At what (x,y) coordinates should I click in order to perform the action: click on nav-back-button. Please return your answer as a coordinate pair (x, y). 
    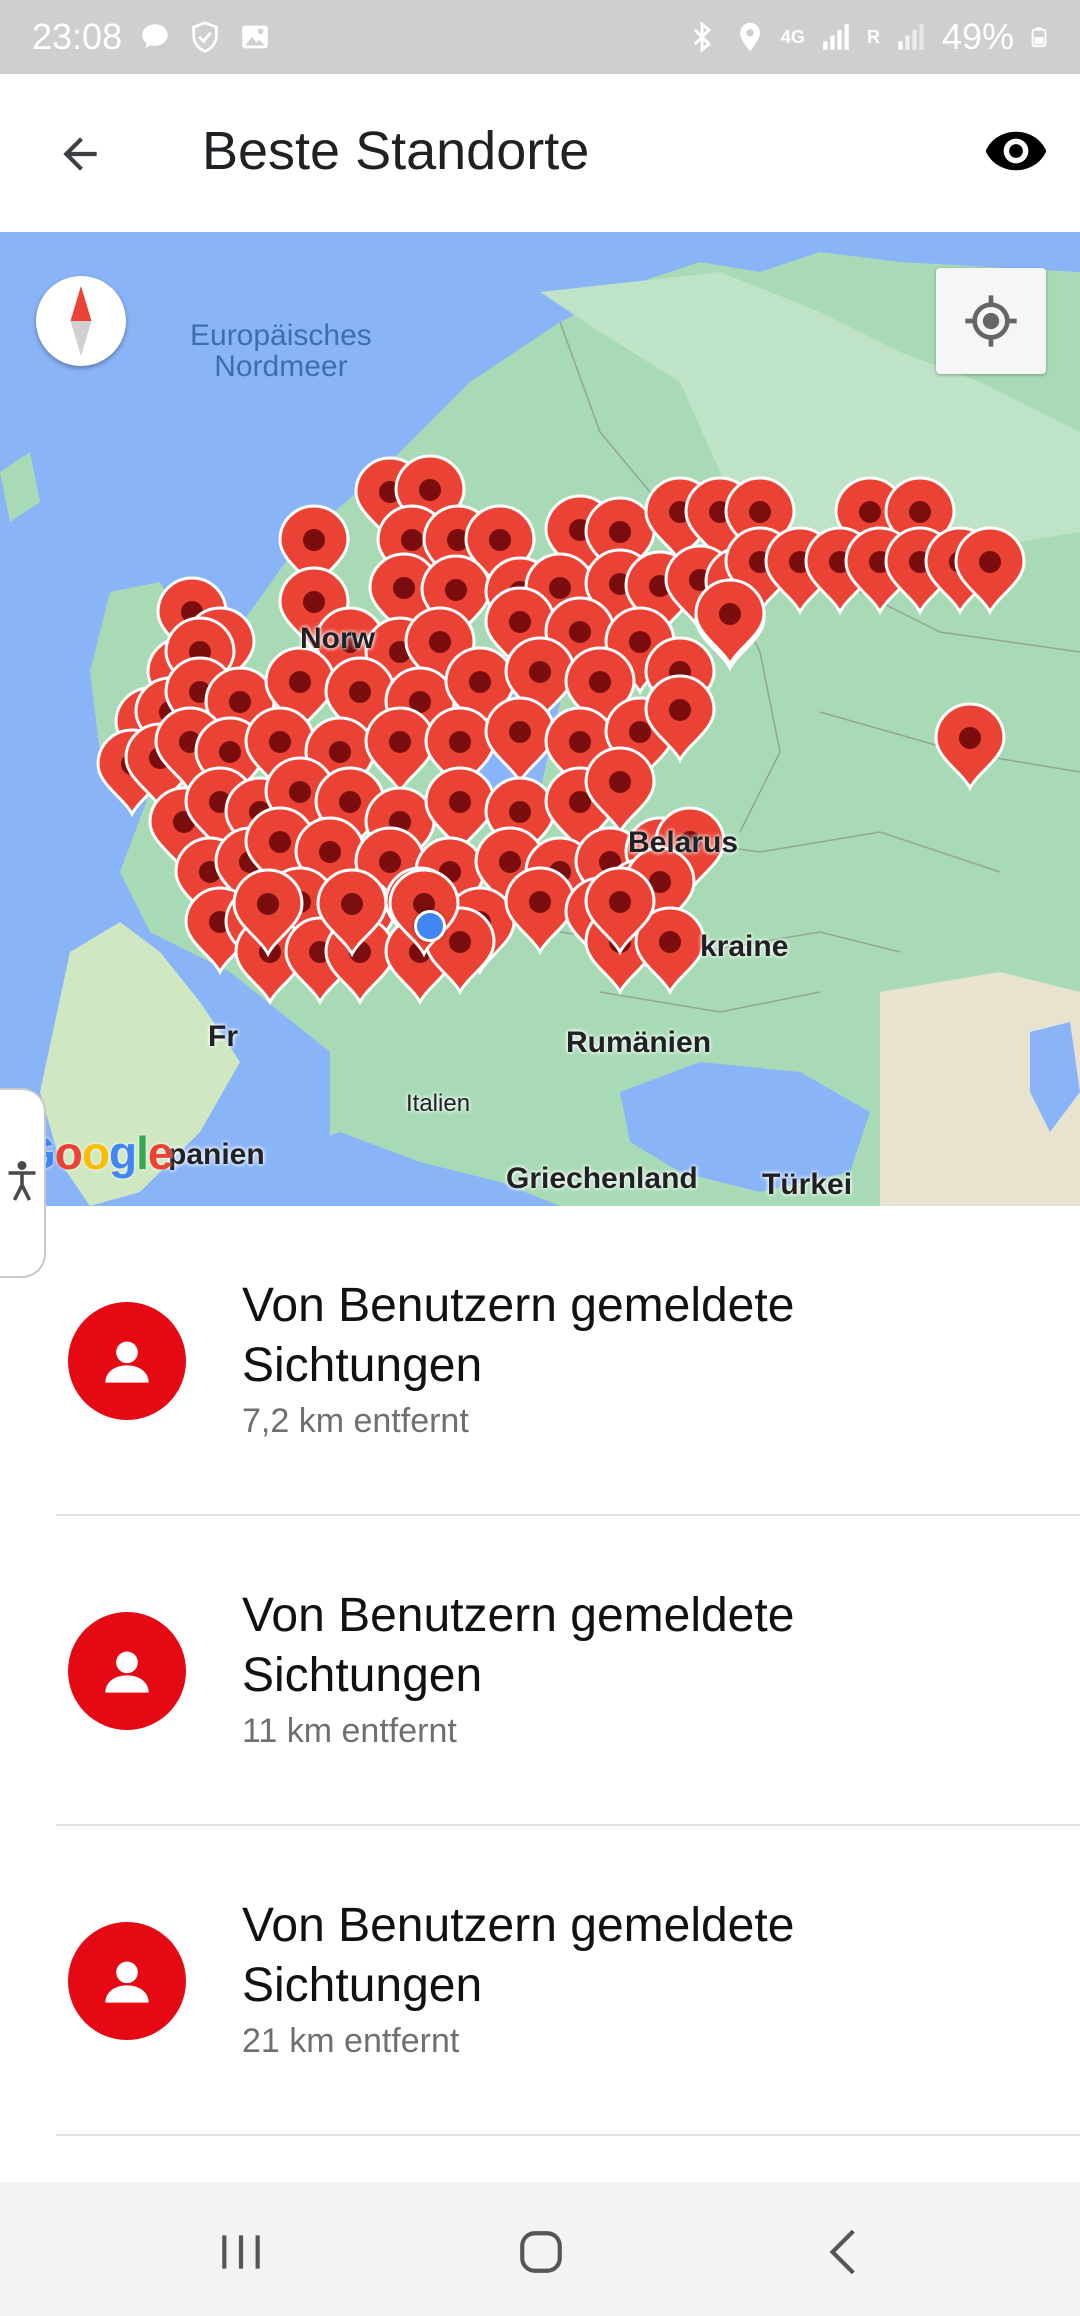
    Looking at the image, I should click on (845, 2252).